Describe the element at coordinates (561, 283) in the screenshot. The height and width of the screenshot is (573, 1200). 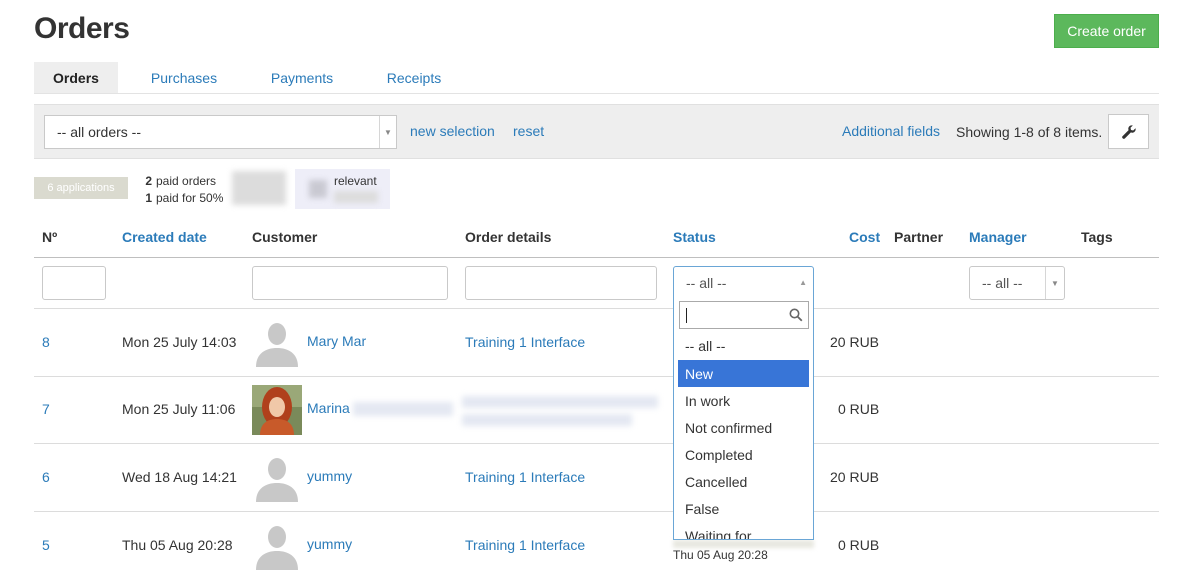
I see `details-filter-input` at that location.